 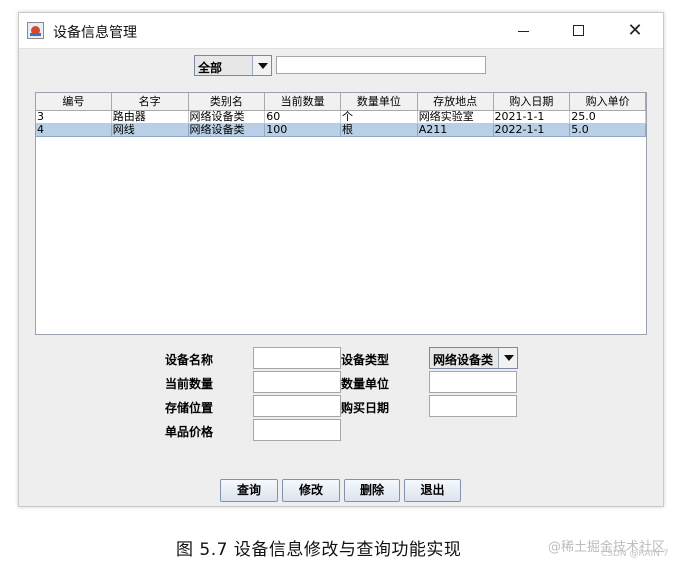 What do you see at coordinates (297, 358) in the screenshot?
I see `device-name-input` at bounding box center [297, 358].